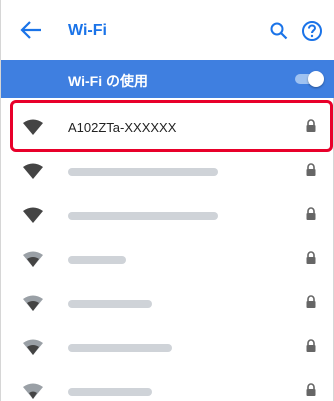  Describe the element at coordinates (31, 30) in the screenshot. I see `back-arrow-icon` at that location.